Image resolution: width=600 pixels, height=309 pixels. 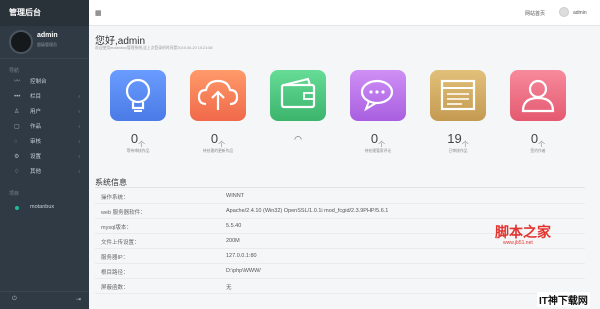 I want to click on sidebar-item-settings: ⚙ 设置 ‹, so click(x=44, y=157).